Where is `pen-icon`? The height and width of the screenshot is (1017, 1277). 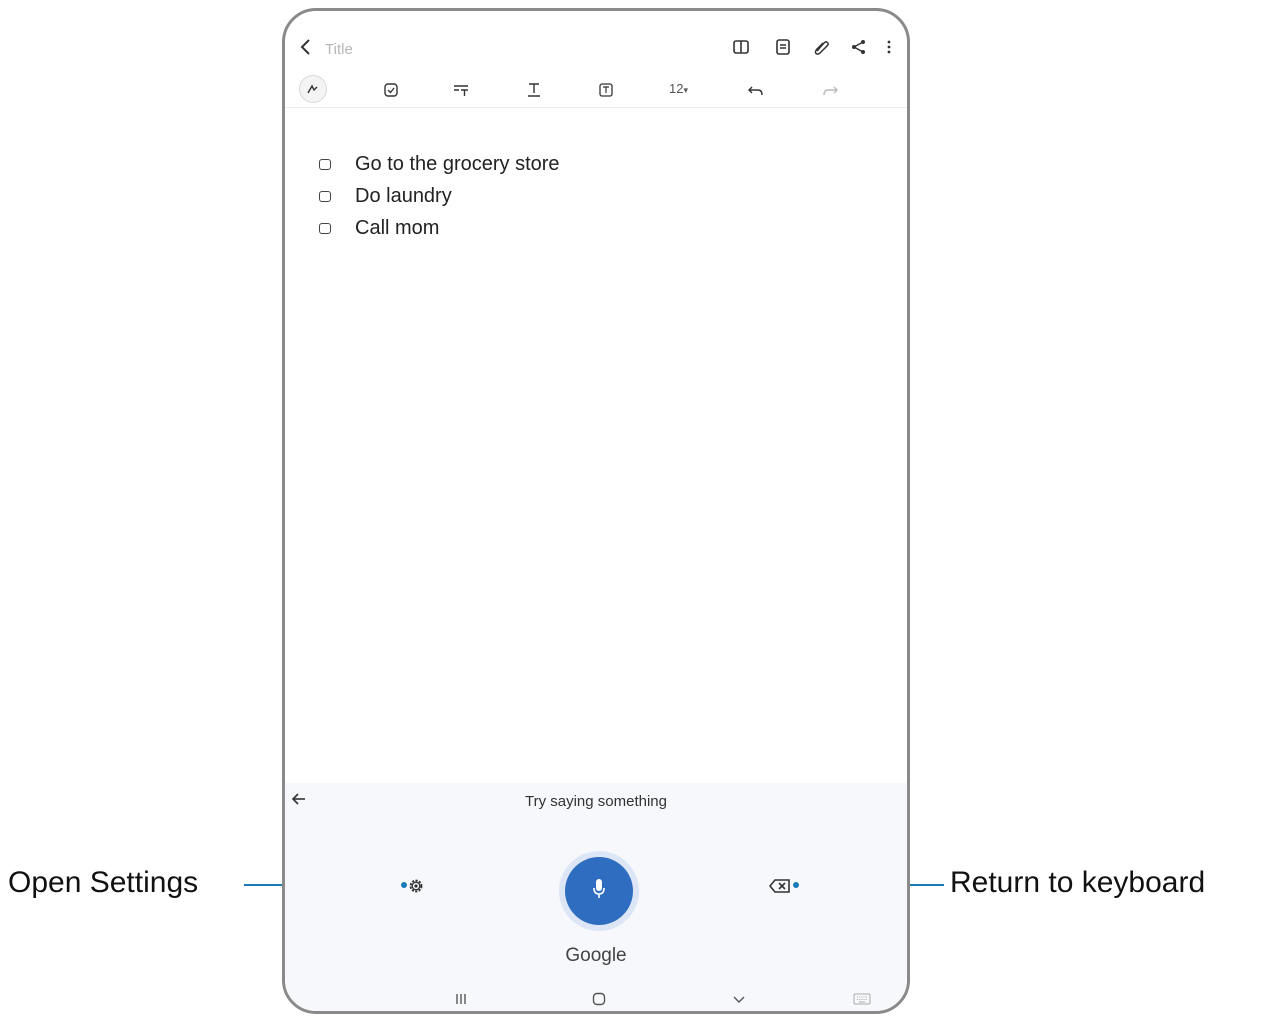
pen-icon is located at coordinates (312, 89).